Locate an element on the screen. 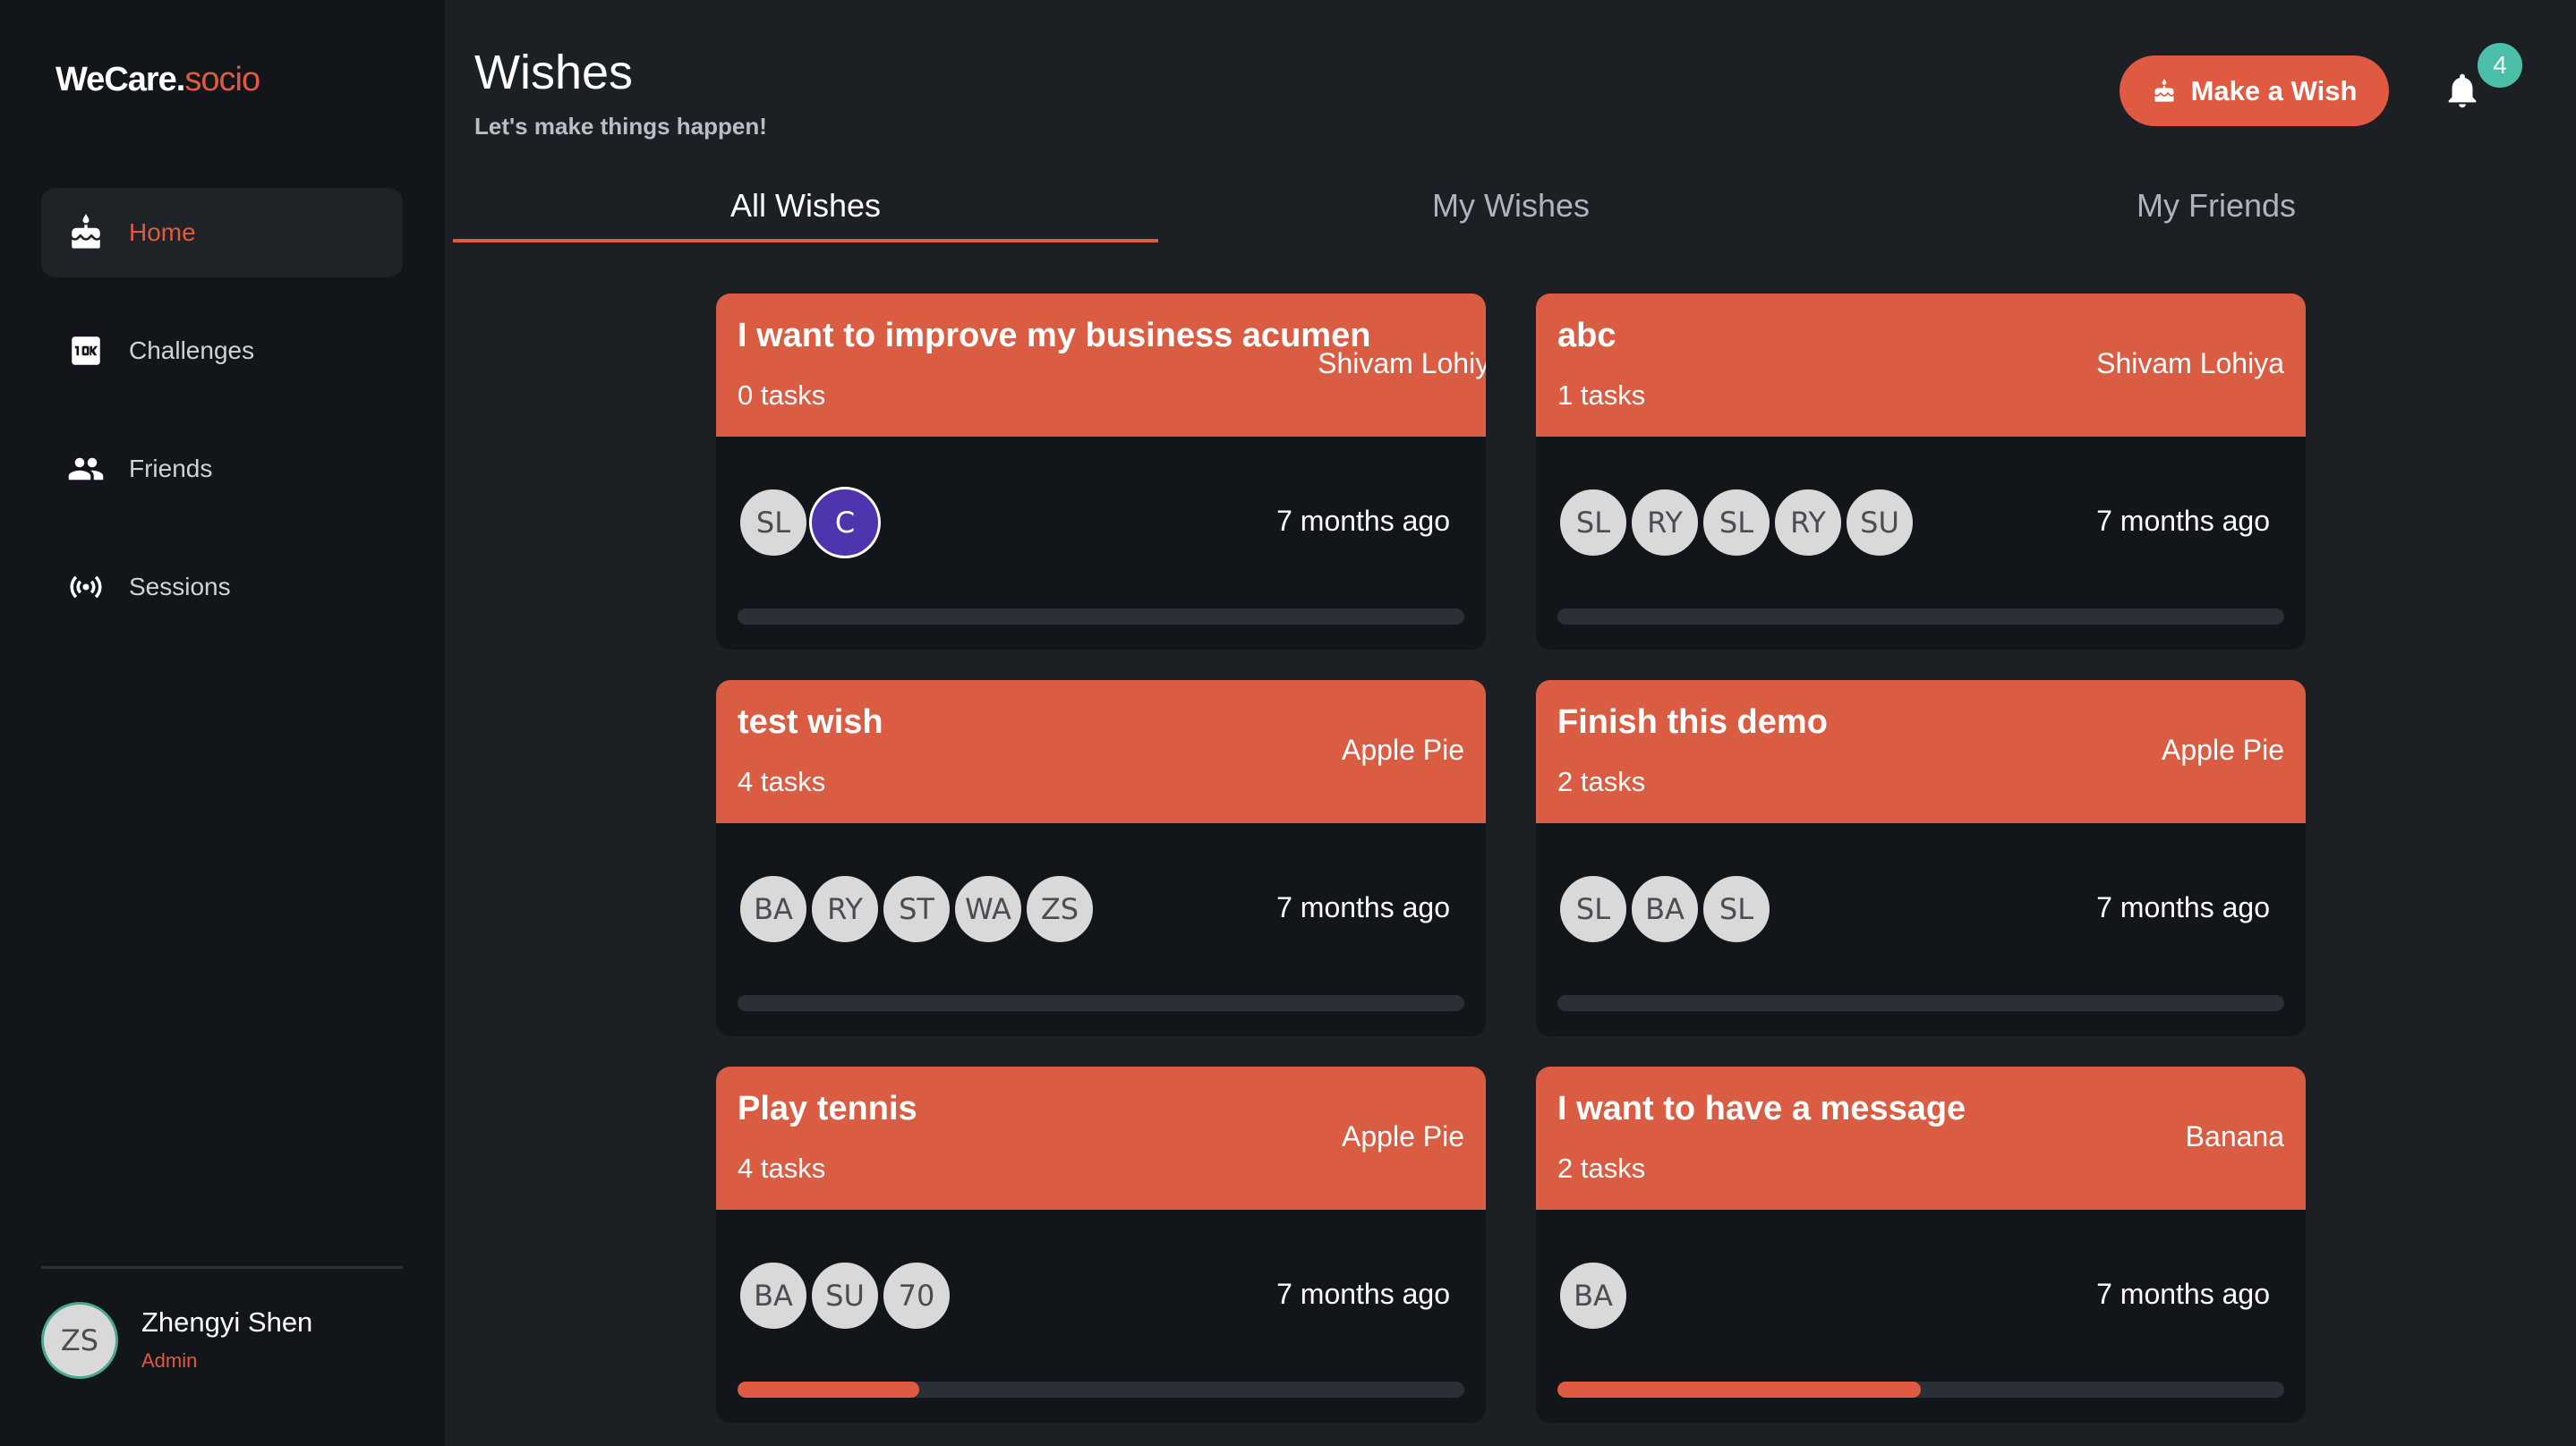 The height and width of the screenshot is (1446, 2576). user-role: Admin is located at coordinates (169, 1360).